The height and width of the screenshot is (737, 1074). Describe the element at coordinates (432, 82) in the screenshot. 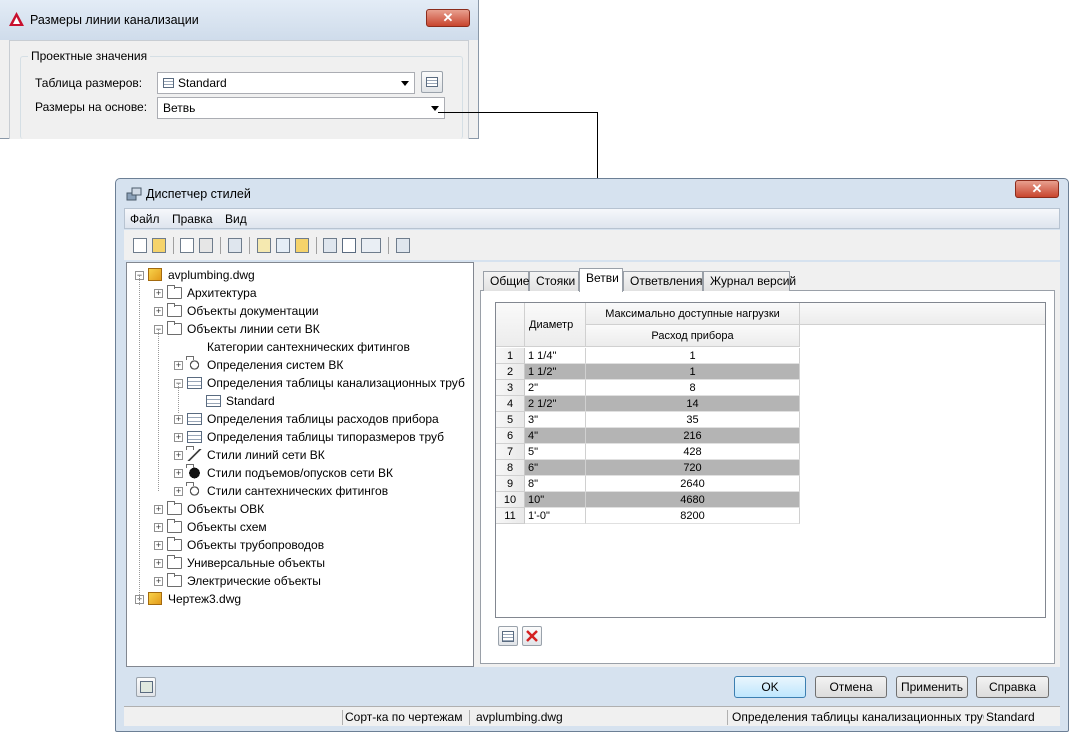

I see `edit-table-button` at that location.